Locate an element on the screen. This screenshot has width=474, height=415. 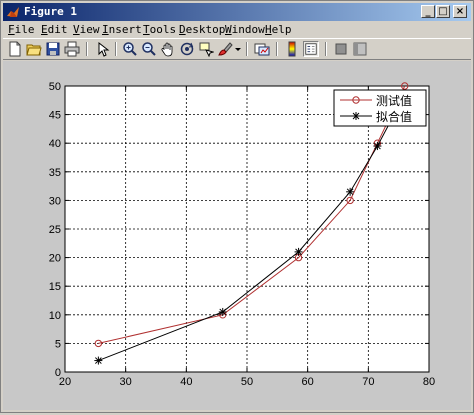
hide-plot-tools-icon is located at coordinates (341, 49).